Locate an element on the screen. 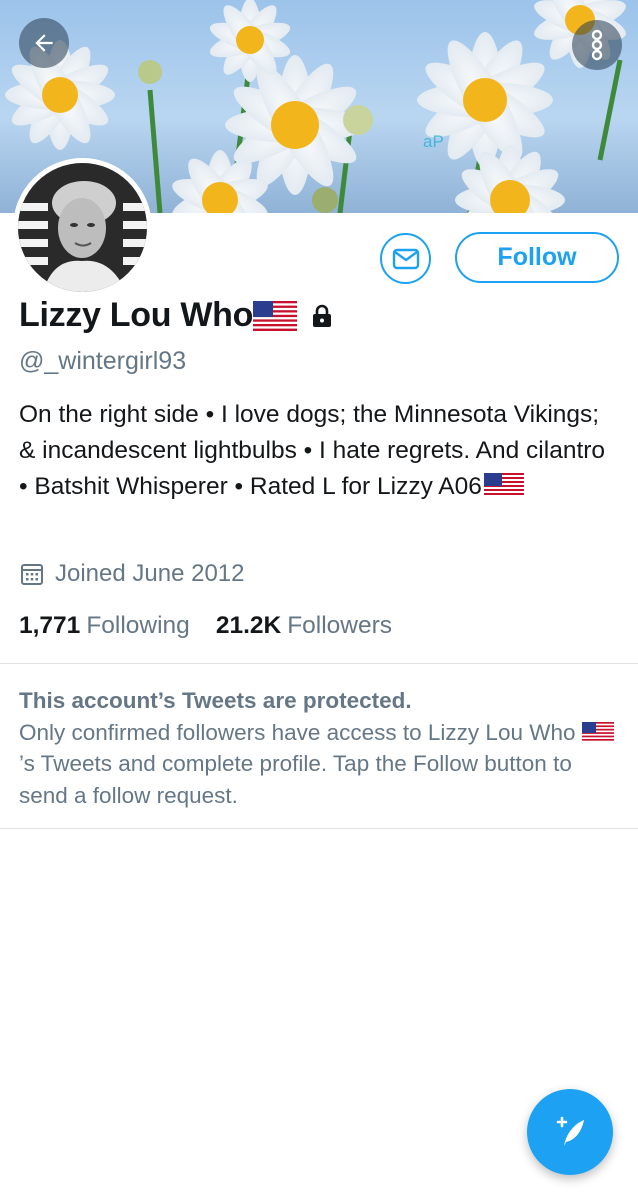  more-options-button is located at coordinates (597, 45).